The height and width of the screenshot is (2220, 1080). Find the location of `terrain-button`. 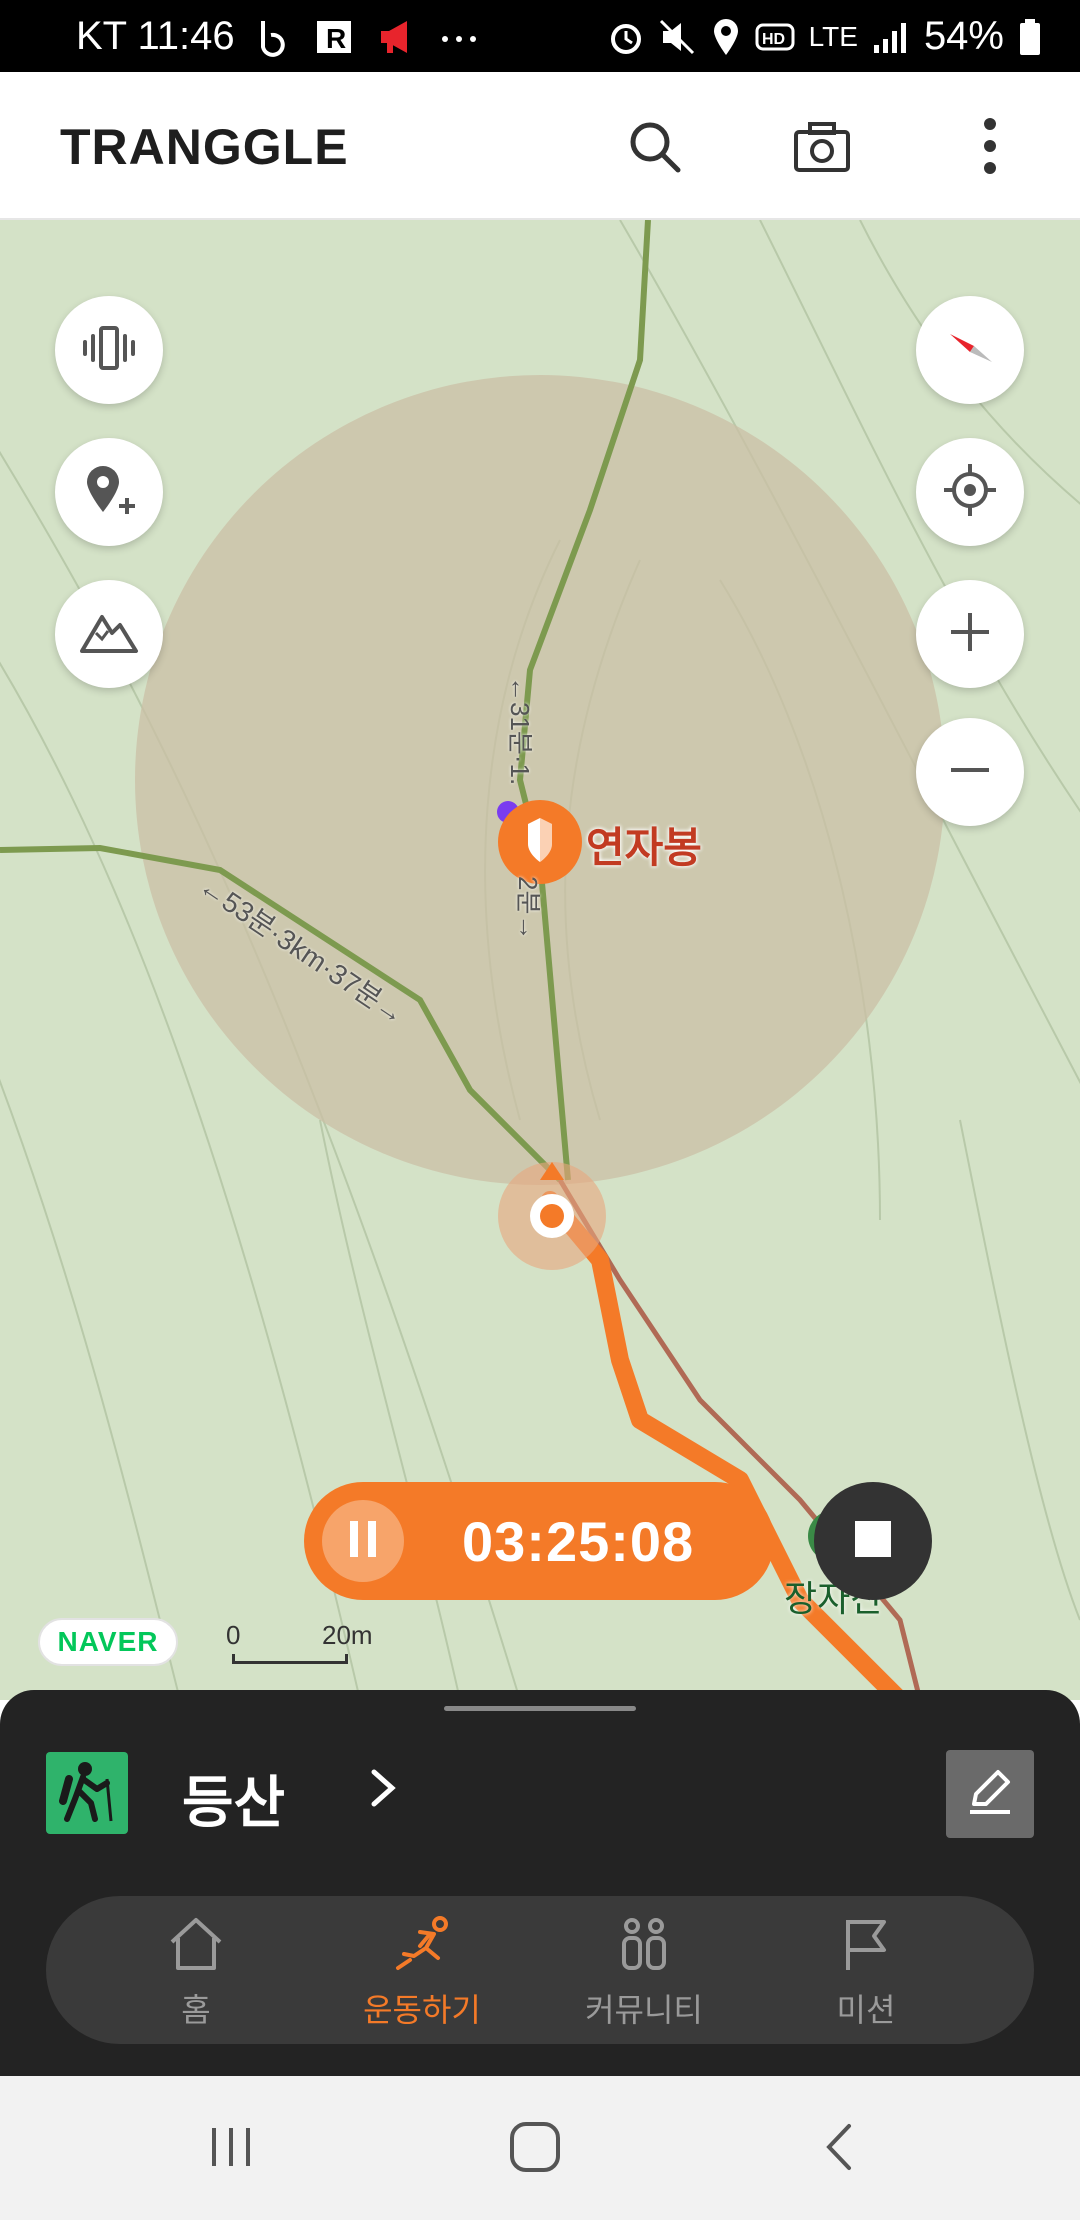

terrain-button is located at coordinates (109, 634).